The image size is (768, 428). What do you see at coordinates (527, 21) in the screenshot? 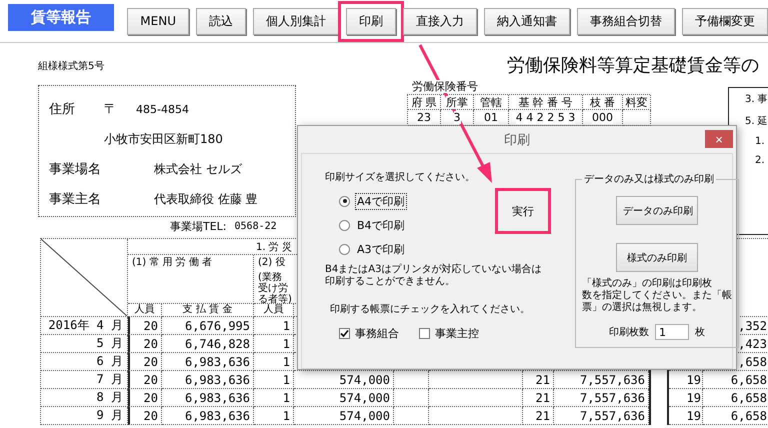
I see `toolbar-button: 納入通知書` at bounding box center [527, 21].